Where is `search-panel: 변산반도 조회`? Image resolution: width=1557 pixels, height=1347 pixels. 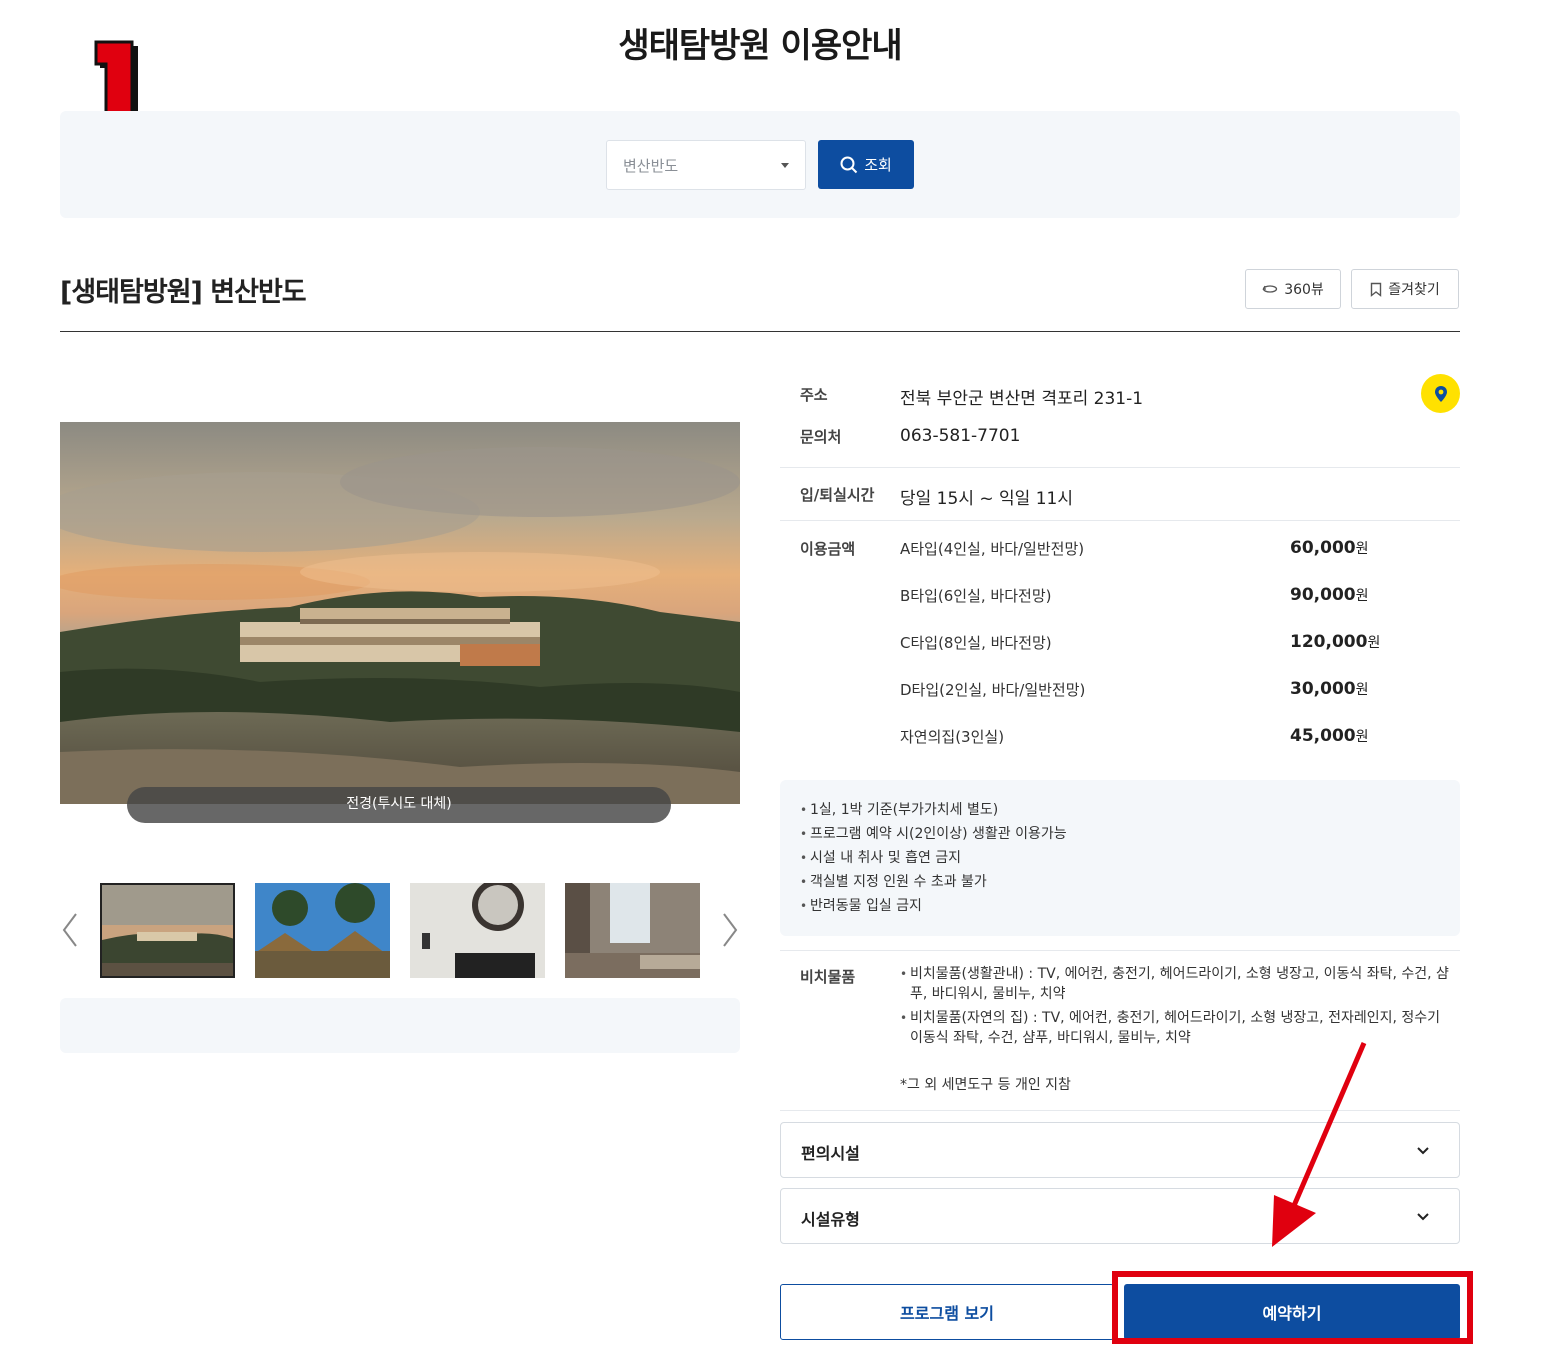 search-panel: 변산반도 조회 is located at coordinates (760, 164).